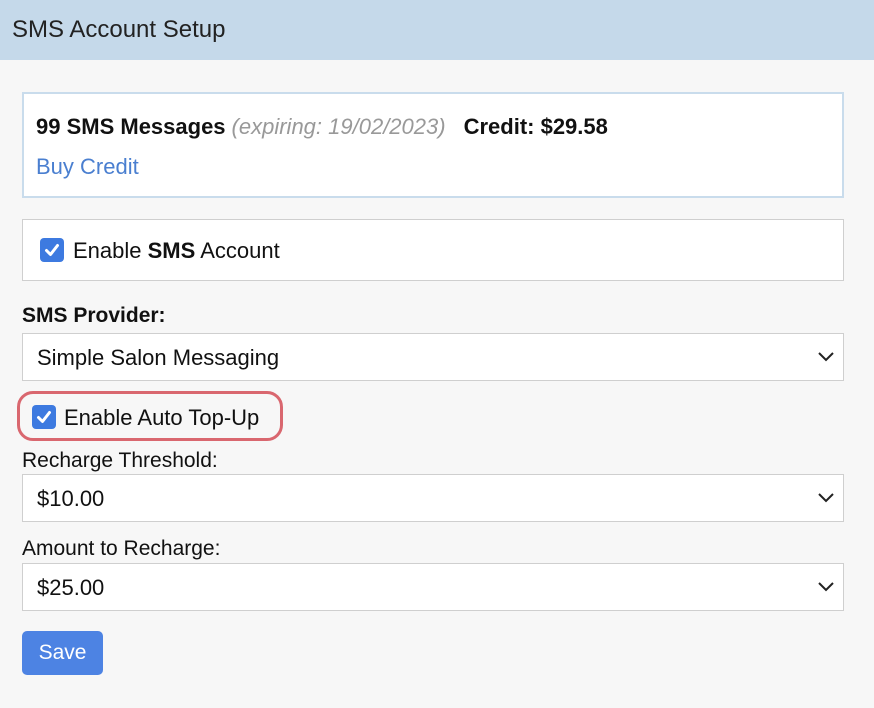 This screenshot has width=874, height=708. I want to click on sms-provider-label: SMS Provider:, so click(94, 315).